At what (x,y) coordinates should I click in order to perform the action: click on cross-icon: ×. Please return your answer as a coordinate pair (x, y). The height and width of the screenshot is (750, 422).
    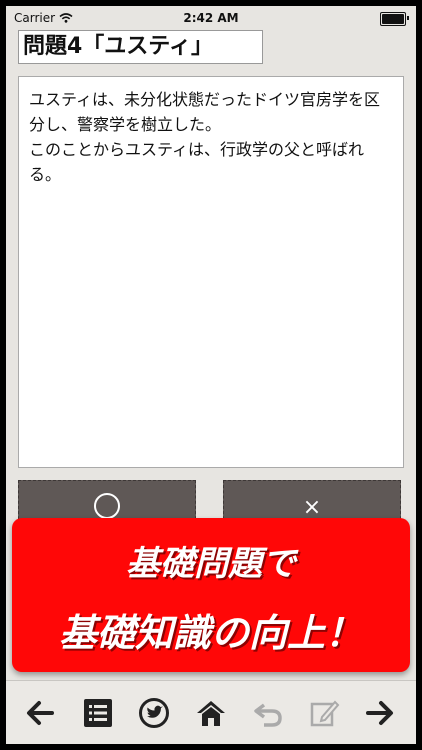
    Looking at the image, I should click on (312, 507).